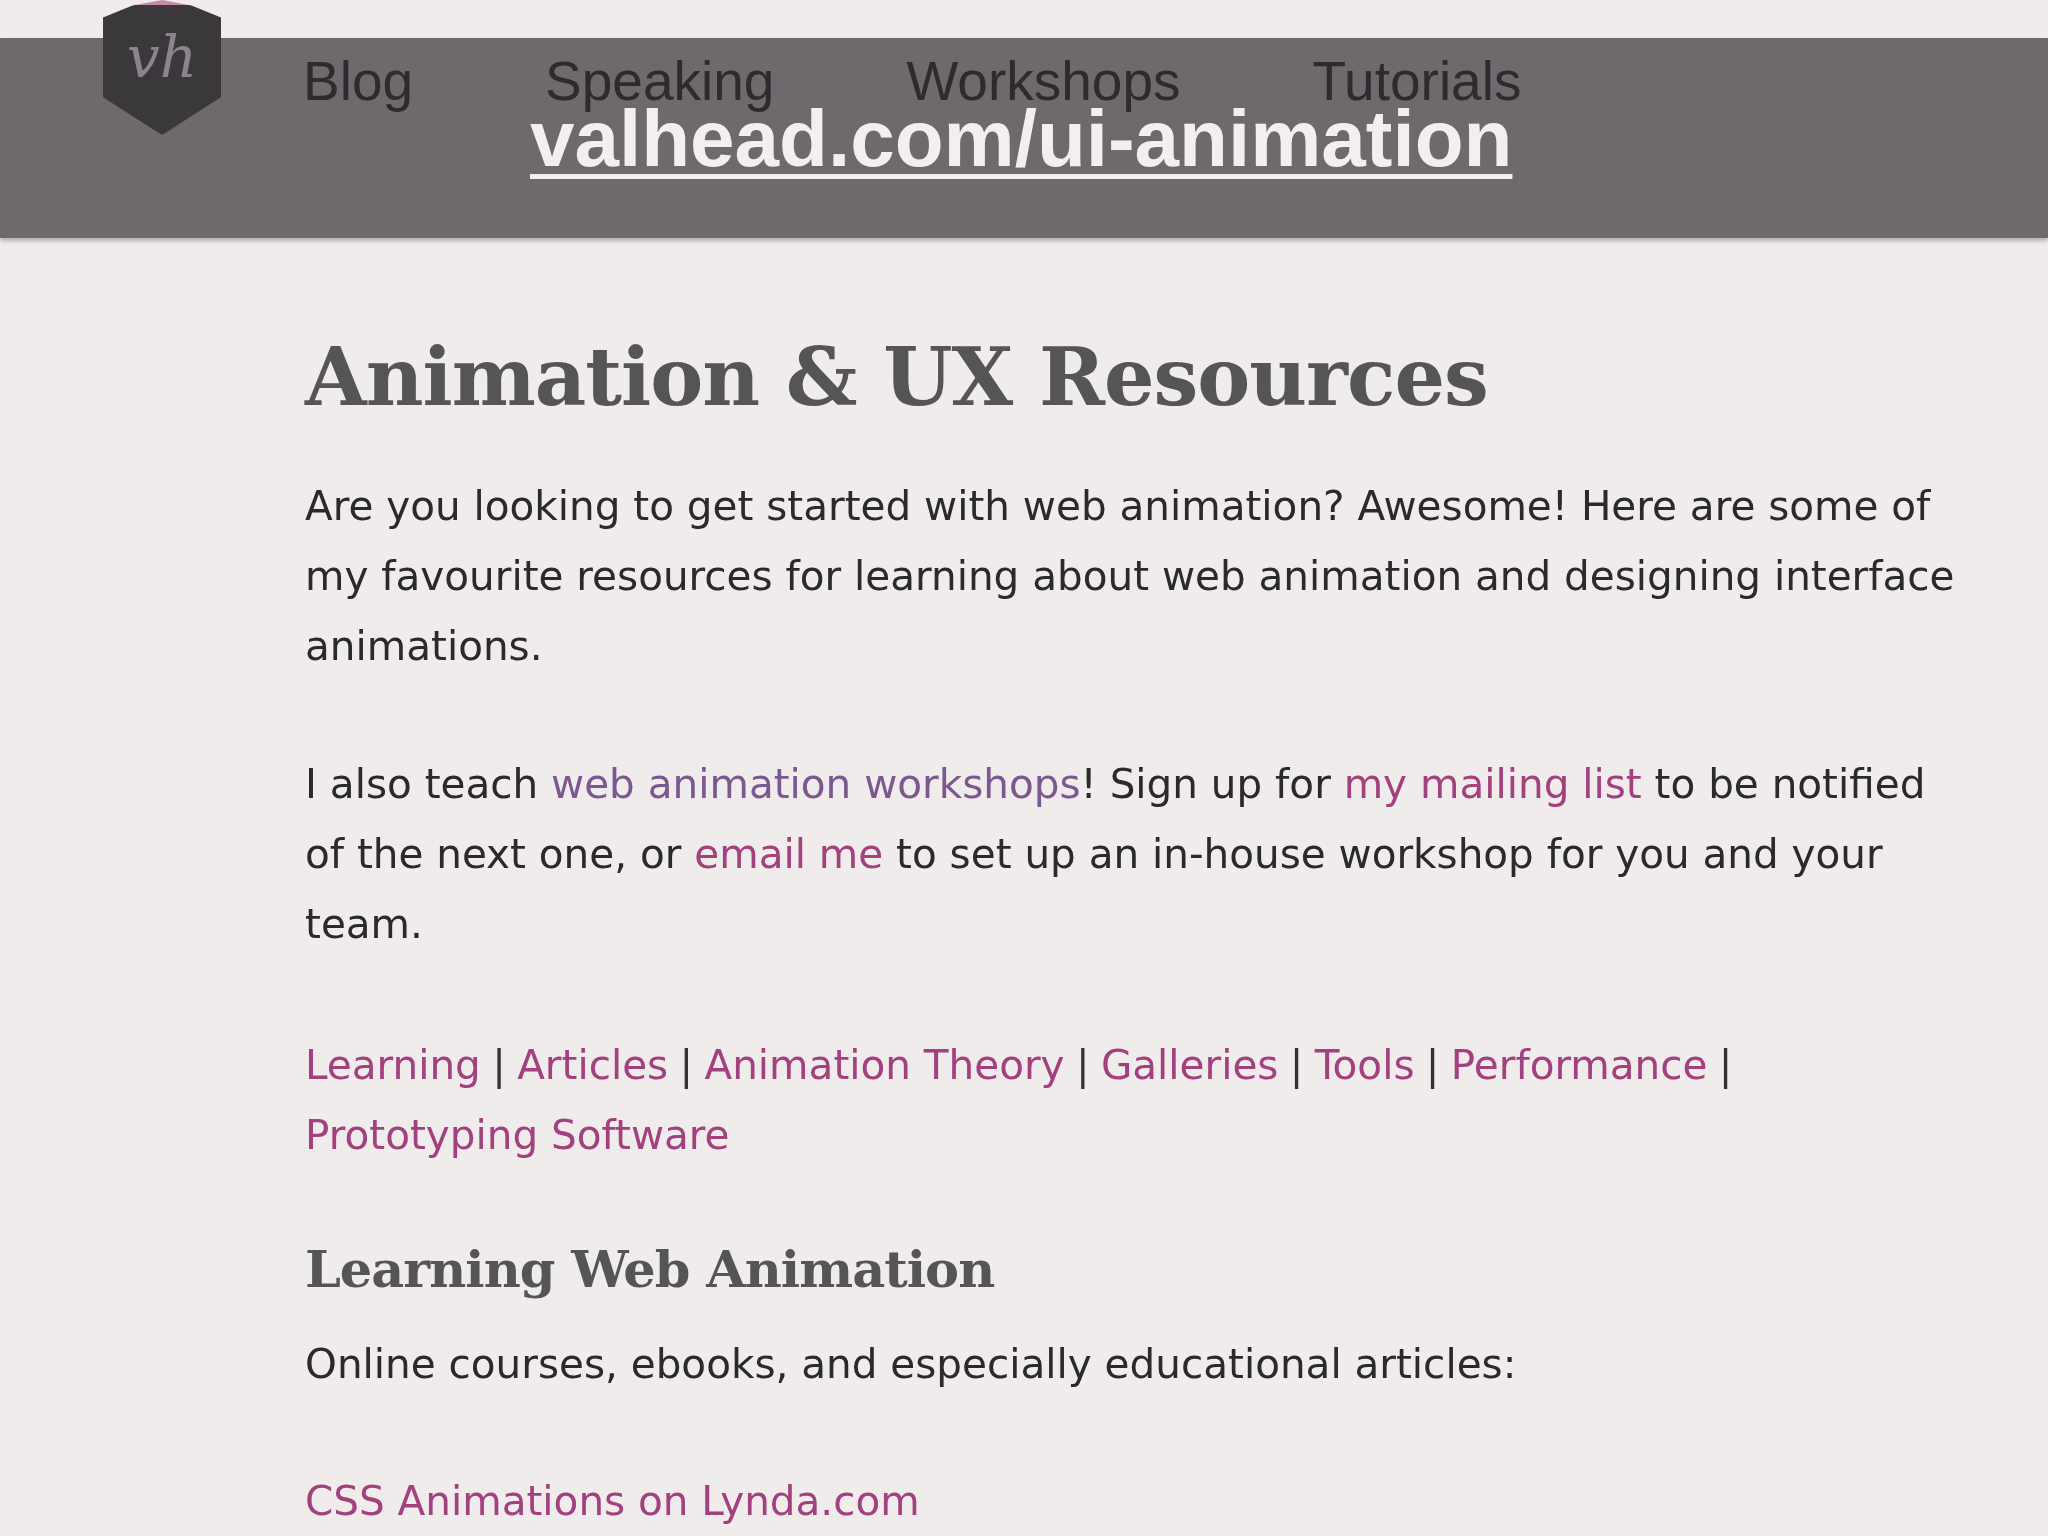 This screenshot has height=1536, width=2048. Describe the element at coordinates (816, 783) in the screenshot. I see `text-link: web animation workshops` at that location.